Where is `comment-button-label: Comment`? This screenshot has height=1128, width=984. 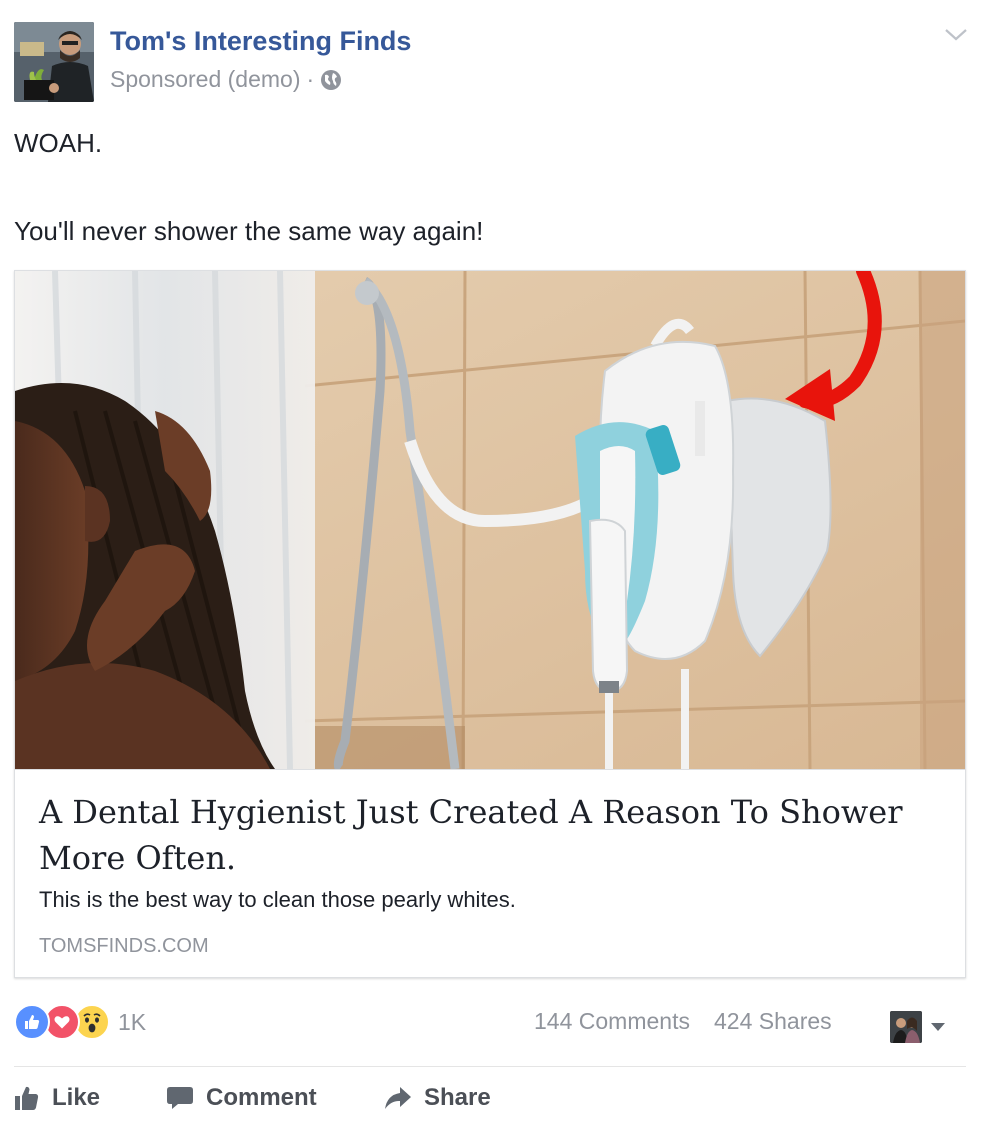 comment-button-label: Comment is located at coordinates (261, 1097).